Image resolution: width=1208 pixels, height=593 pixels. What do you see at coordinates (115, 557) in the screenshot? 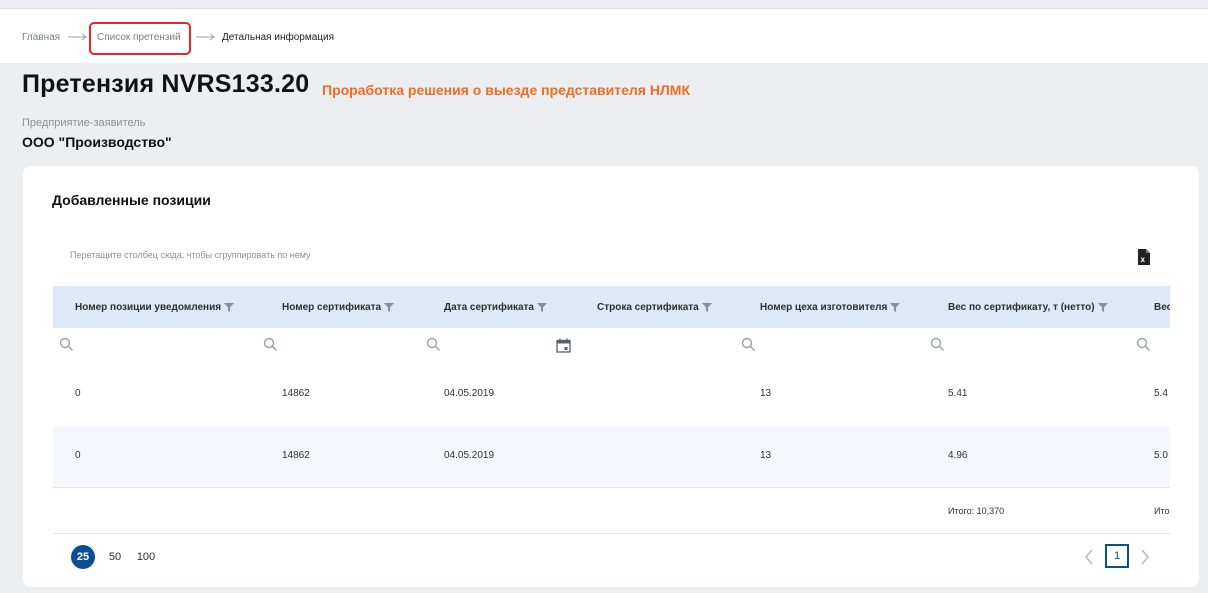
I see `page-size-50: 50` at bounding box center [115, 557].